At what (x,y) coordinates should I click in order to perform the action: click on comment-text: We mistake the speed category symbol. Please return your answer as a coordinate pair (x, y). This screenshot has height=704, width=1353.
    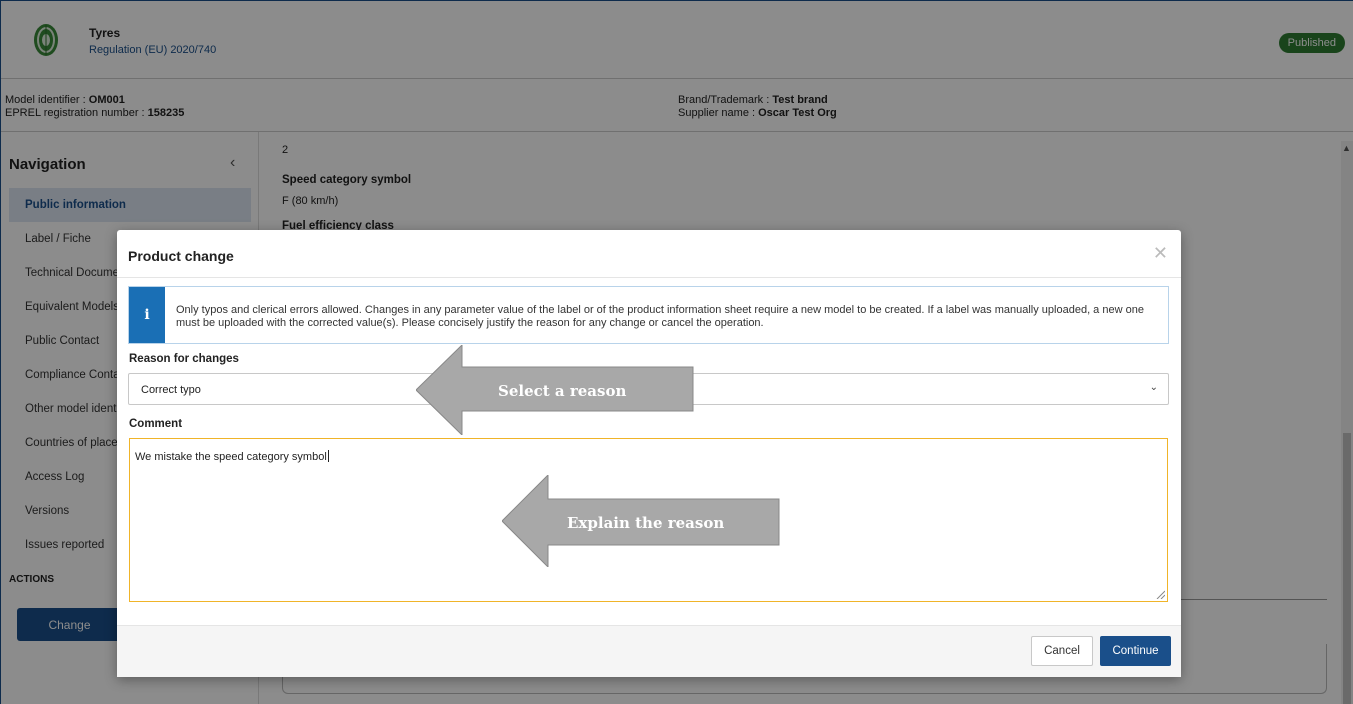
    Looking at the image, I should click on (231, 457).